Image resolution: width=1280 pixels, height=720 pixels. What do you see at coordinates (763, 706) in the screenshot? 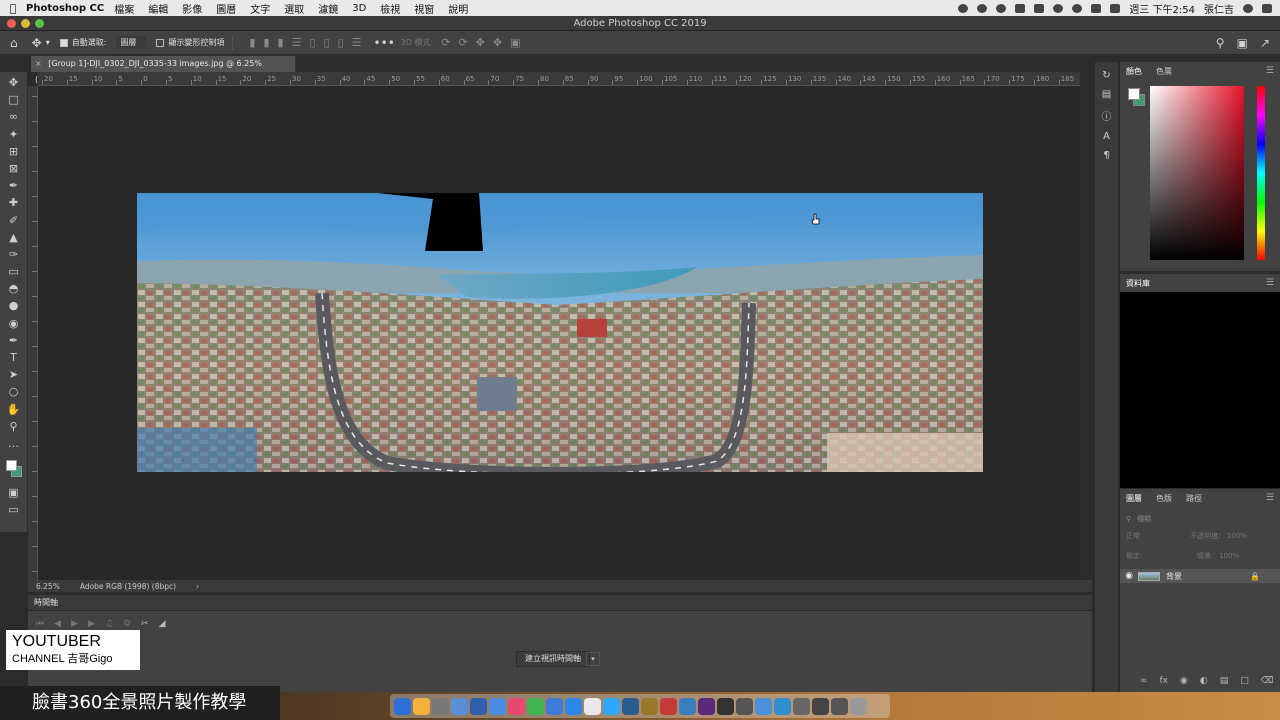
I see `app2-icon` at bounding box center [763, 706].